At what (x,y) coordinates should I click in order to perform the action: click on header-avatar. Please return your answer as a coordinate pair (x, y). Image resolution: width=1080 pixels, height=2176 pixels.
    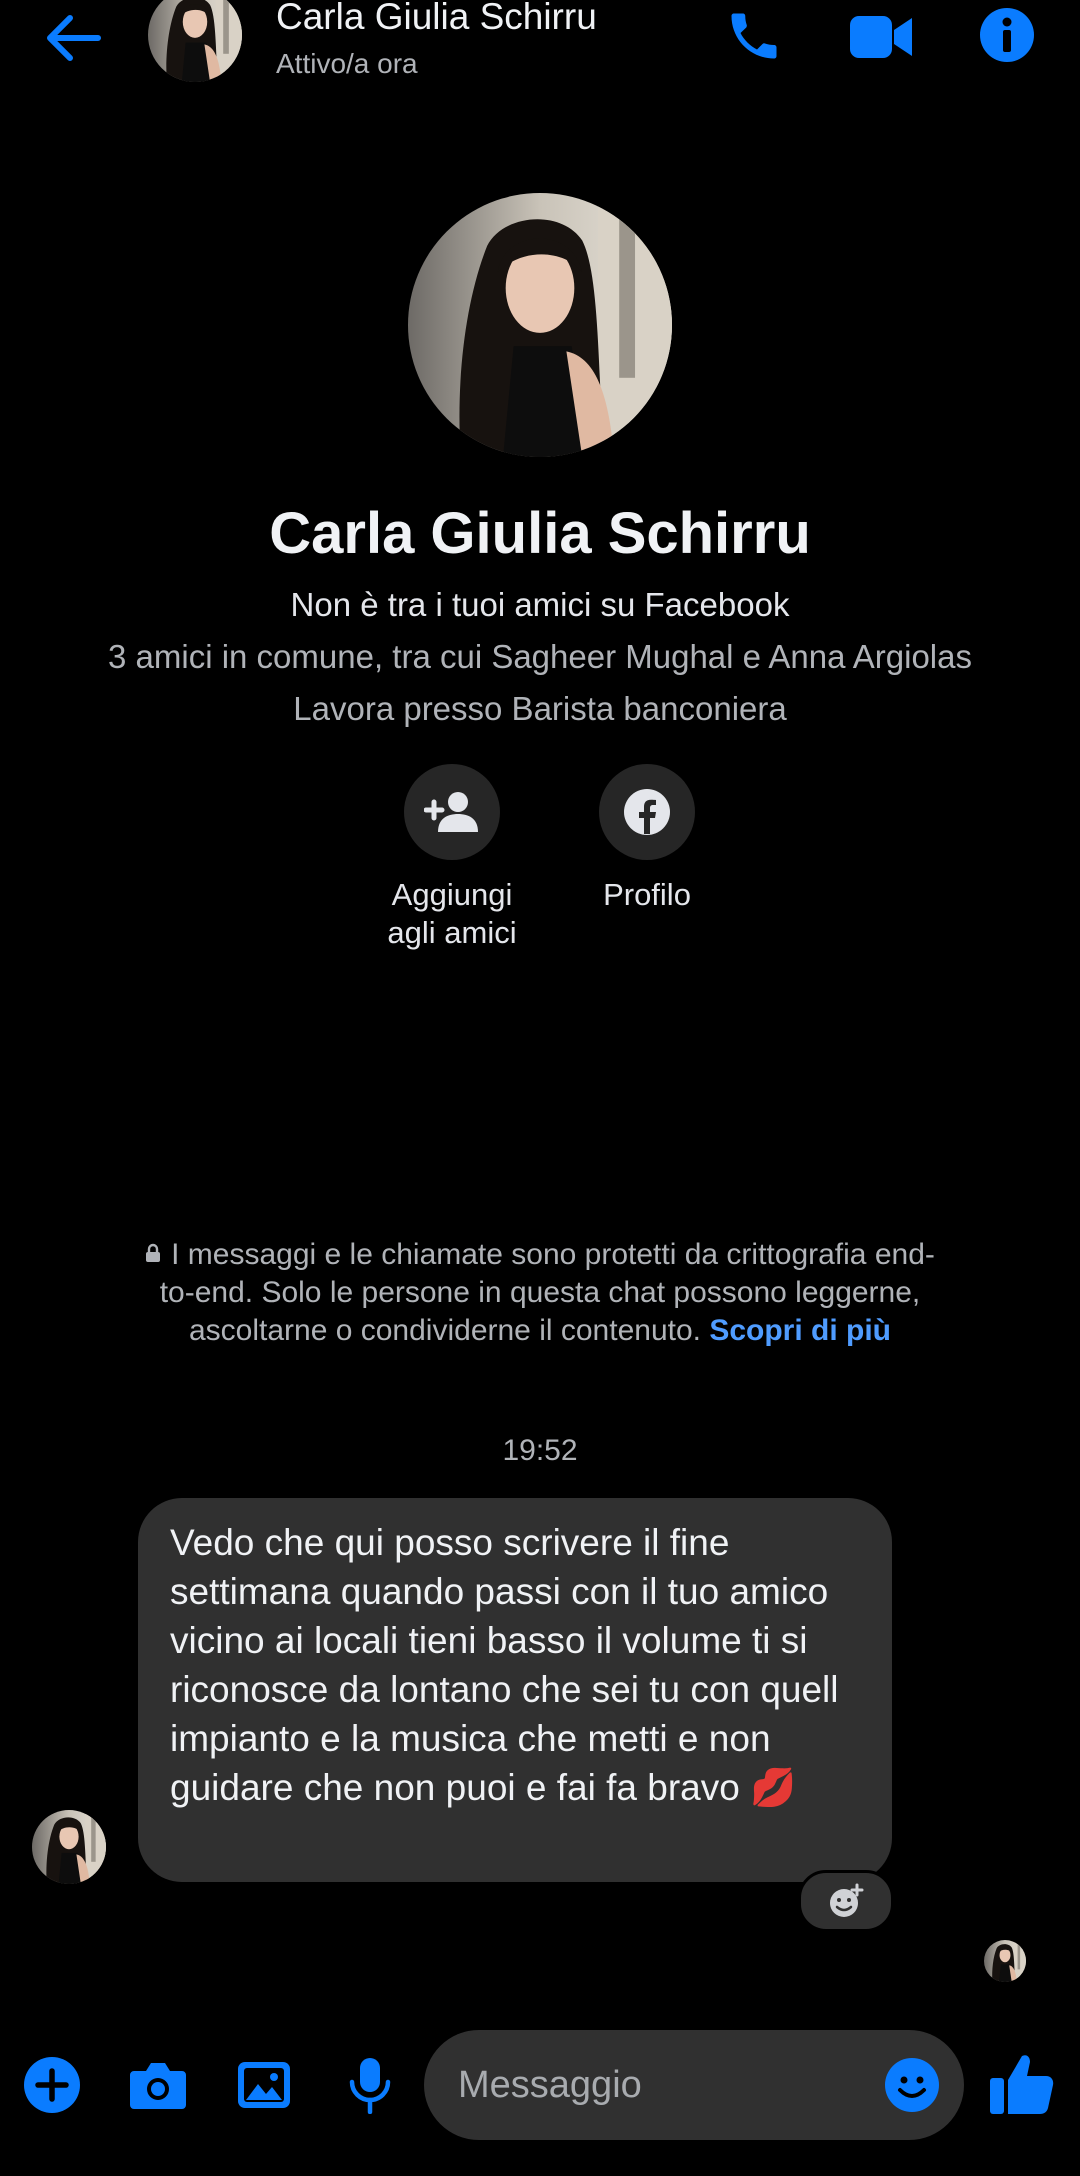
    Looking at the image, I should click on (195, 41).